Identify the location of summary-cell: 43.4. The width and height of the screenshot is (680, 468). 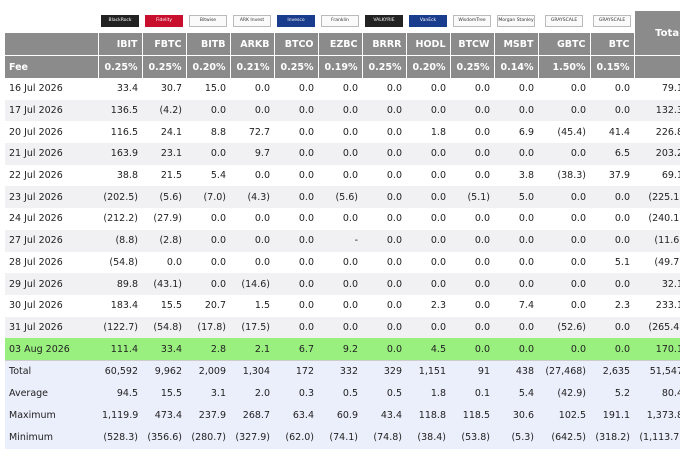
(384, 415).